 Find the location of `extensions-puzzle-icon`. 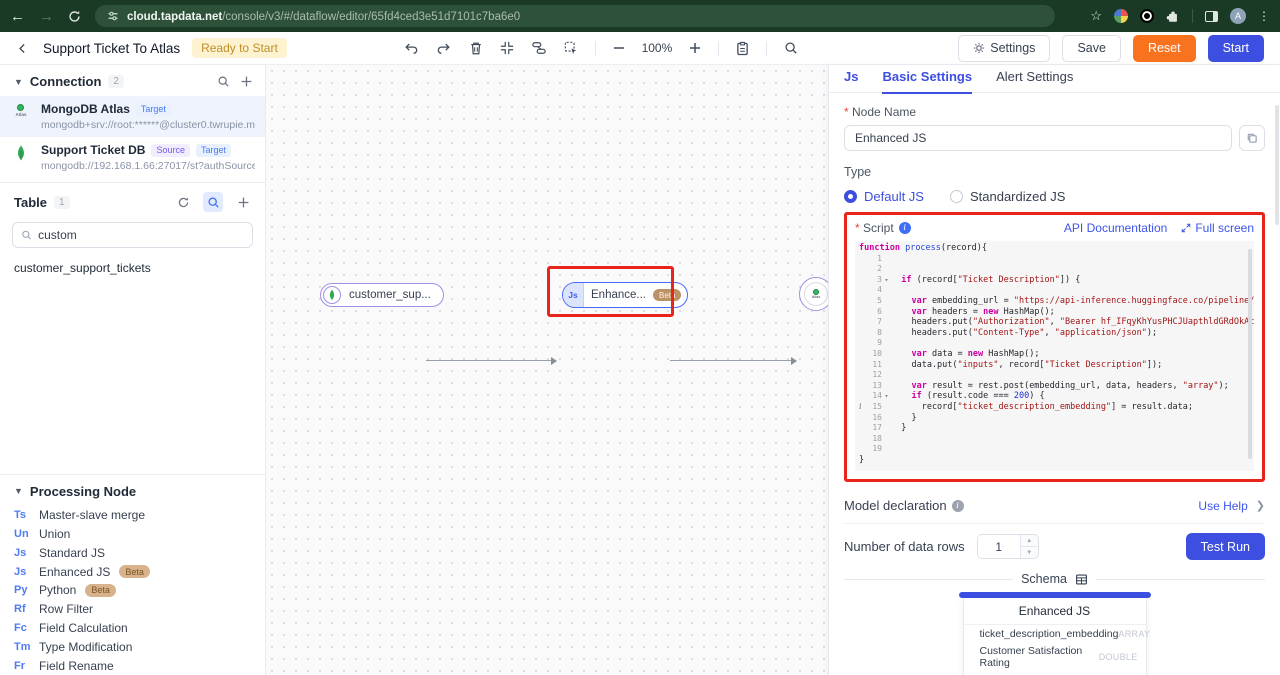

extensions-puzzle-icon is located at coordinates (1173, 16).